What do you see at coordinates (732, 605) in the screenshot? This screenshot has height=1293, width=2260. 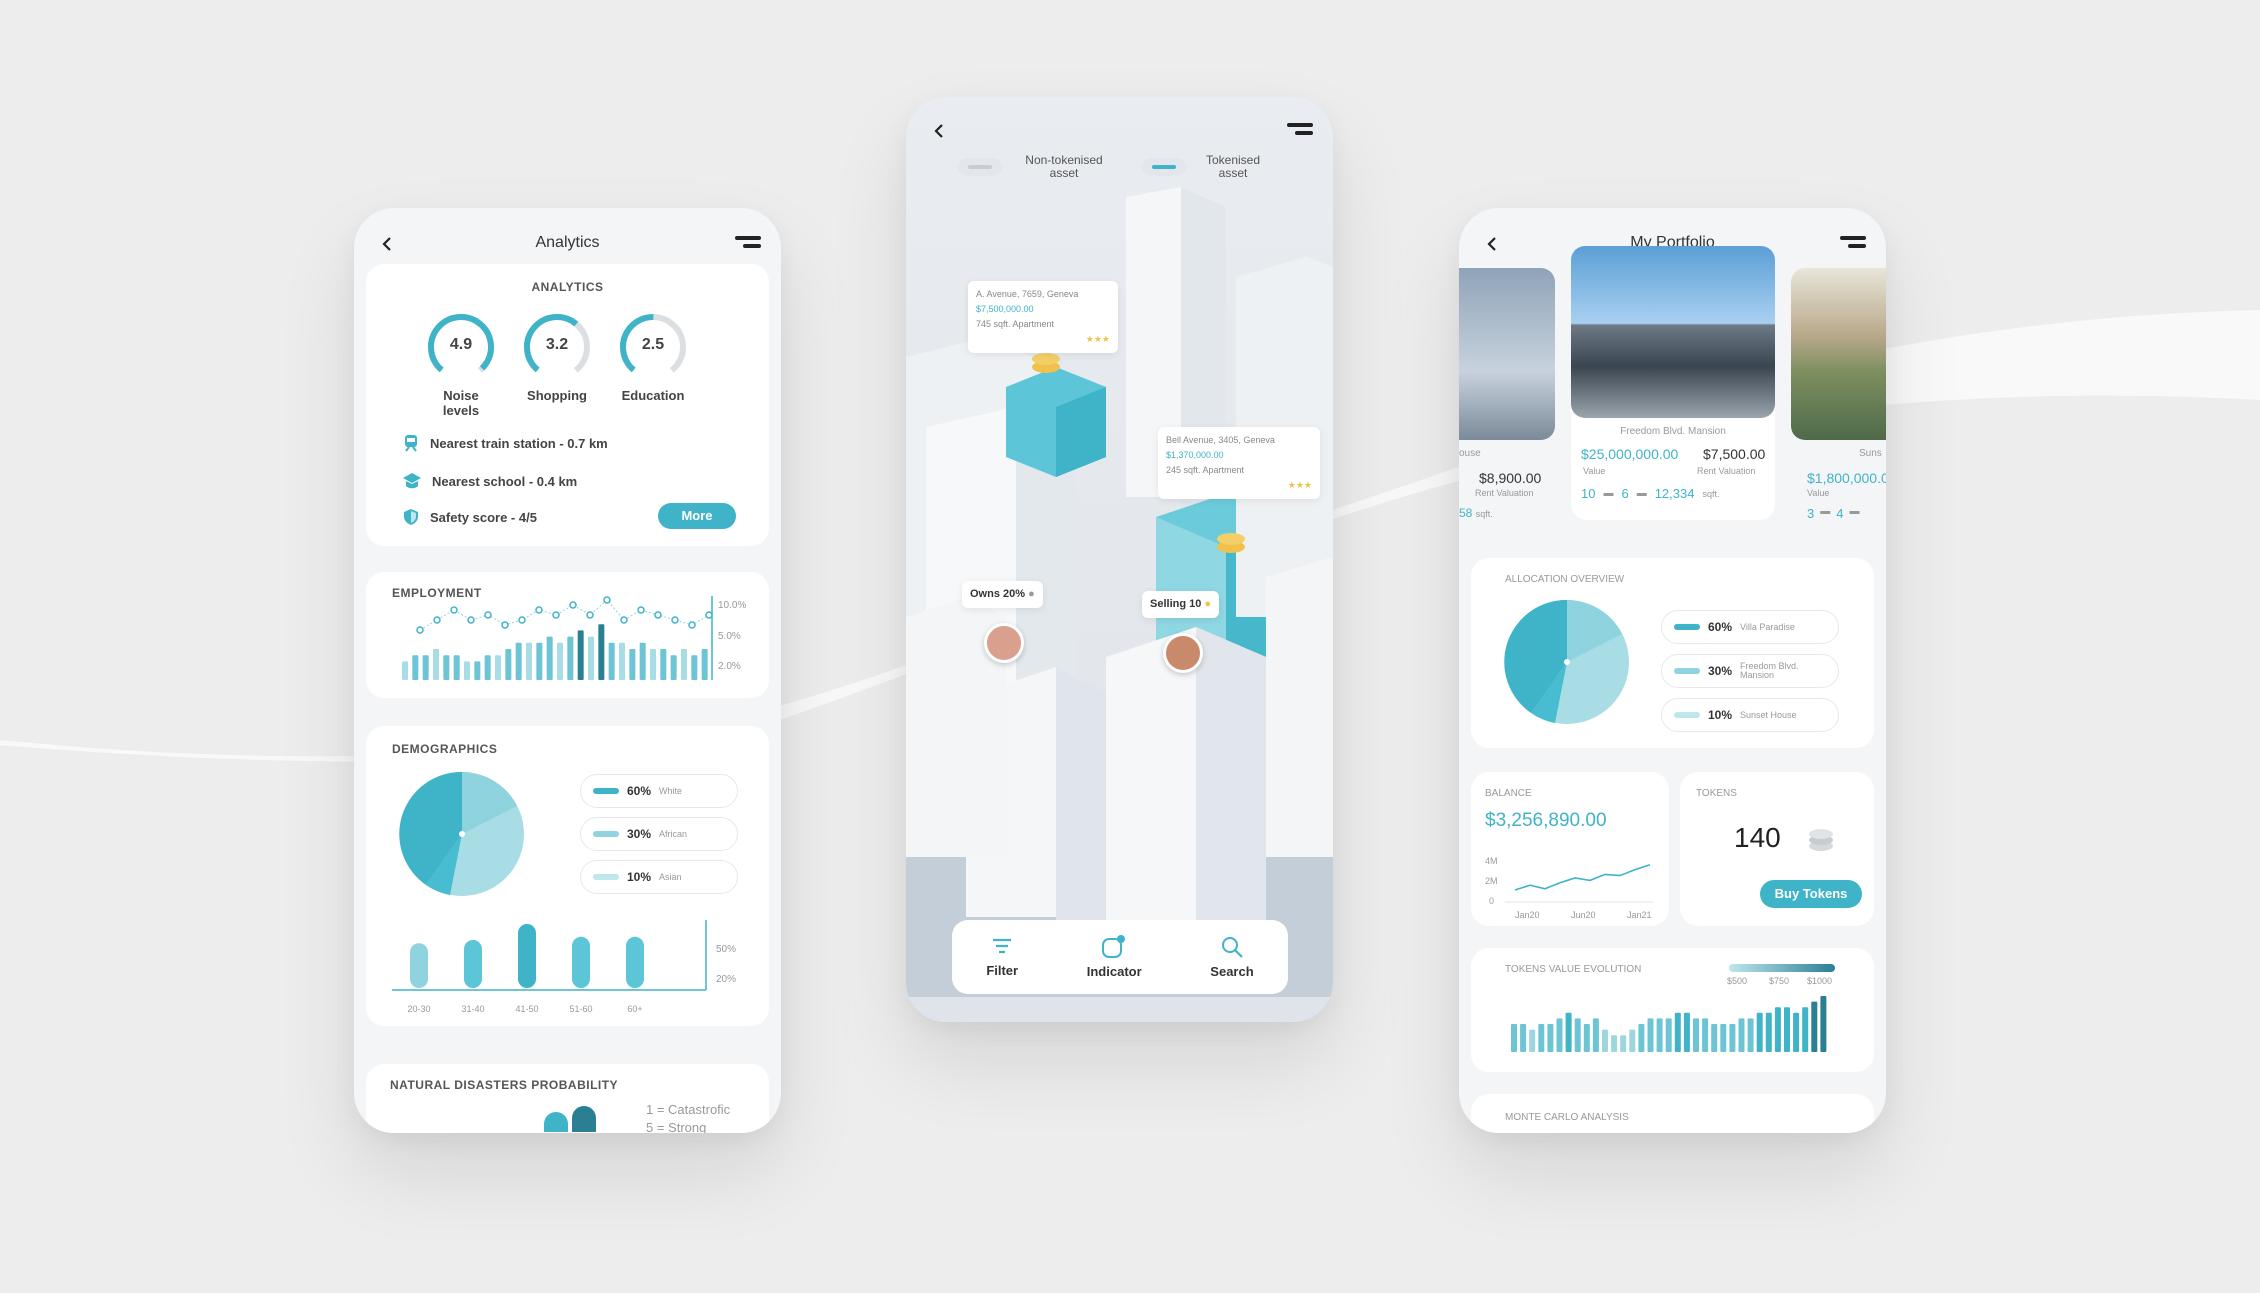 I see `emp-ytick-0: 10.0%` at bounding box center [732, 605].